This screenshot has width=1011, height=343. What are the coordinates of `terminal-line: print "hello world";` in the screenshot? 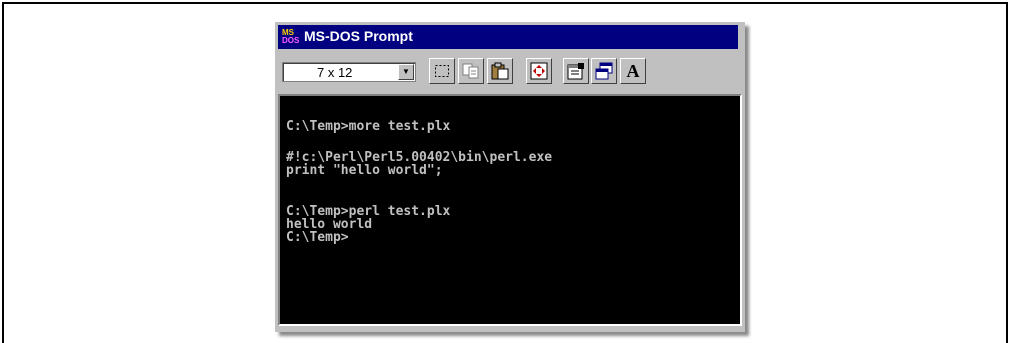 It's located at (364, 170).